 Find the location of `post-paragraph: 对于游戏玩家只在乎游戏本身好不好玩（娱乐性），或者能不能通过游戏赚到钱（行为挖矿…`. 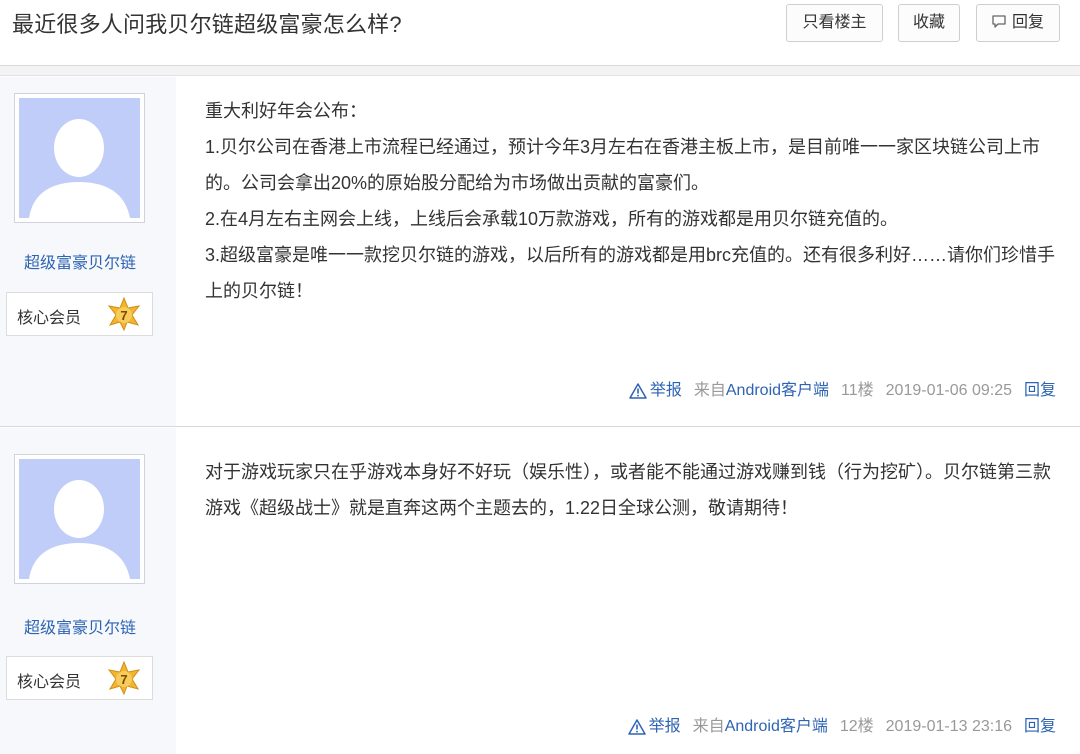

post-paragraph: 对于游戏玩家只在乎游戏本身好不好玩（娱乐性），或者能不能通过游戏赚到钱（行为挖矿… is located at coordinates (628, 490).